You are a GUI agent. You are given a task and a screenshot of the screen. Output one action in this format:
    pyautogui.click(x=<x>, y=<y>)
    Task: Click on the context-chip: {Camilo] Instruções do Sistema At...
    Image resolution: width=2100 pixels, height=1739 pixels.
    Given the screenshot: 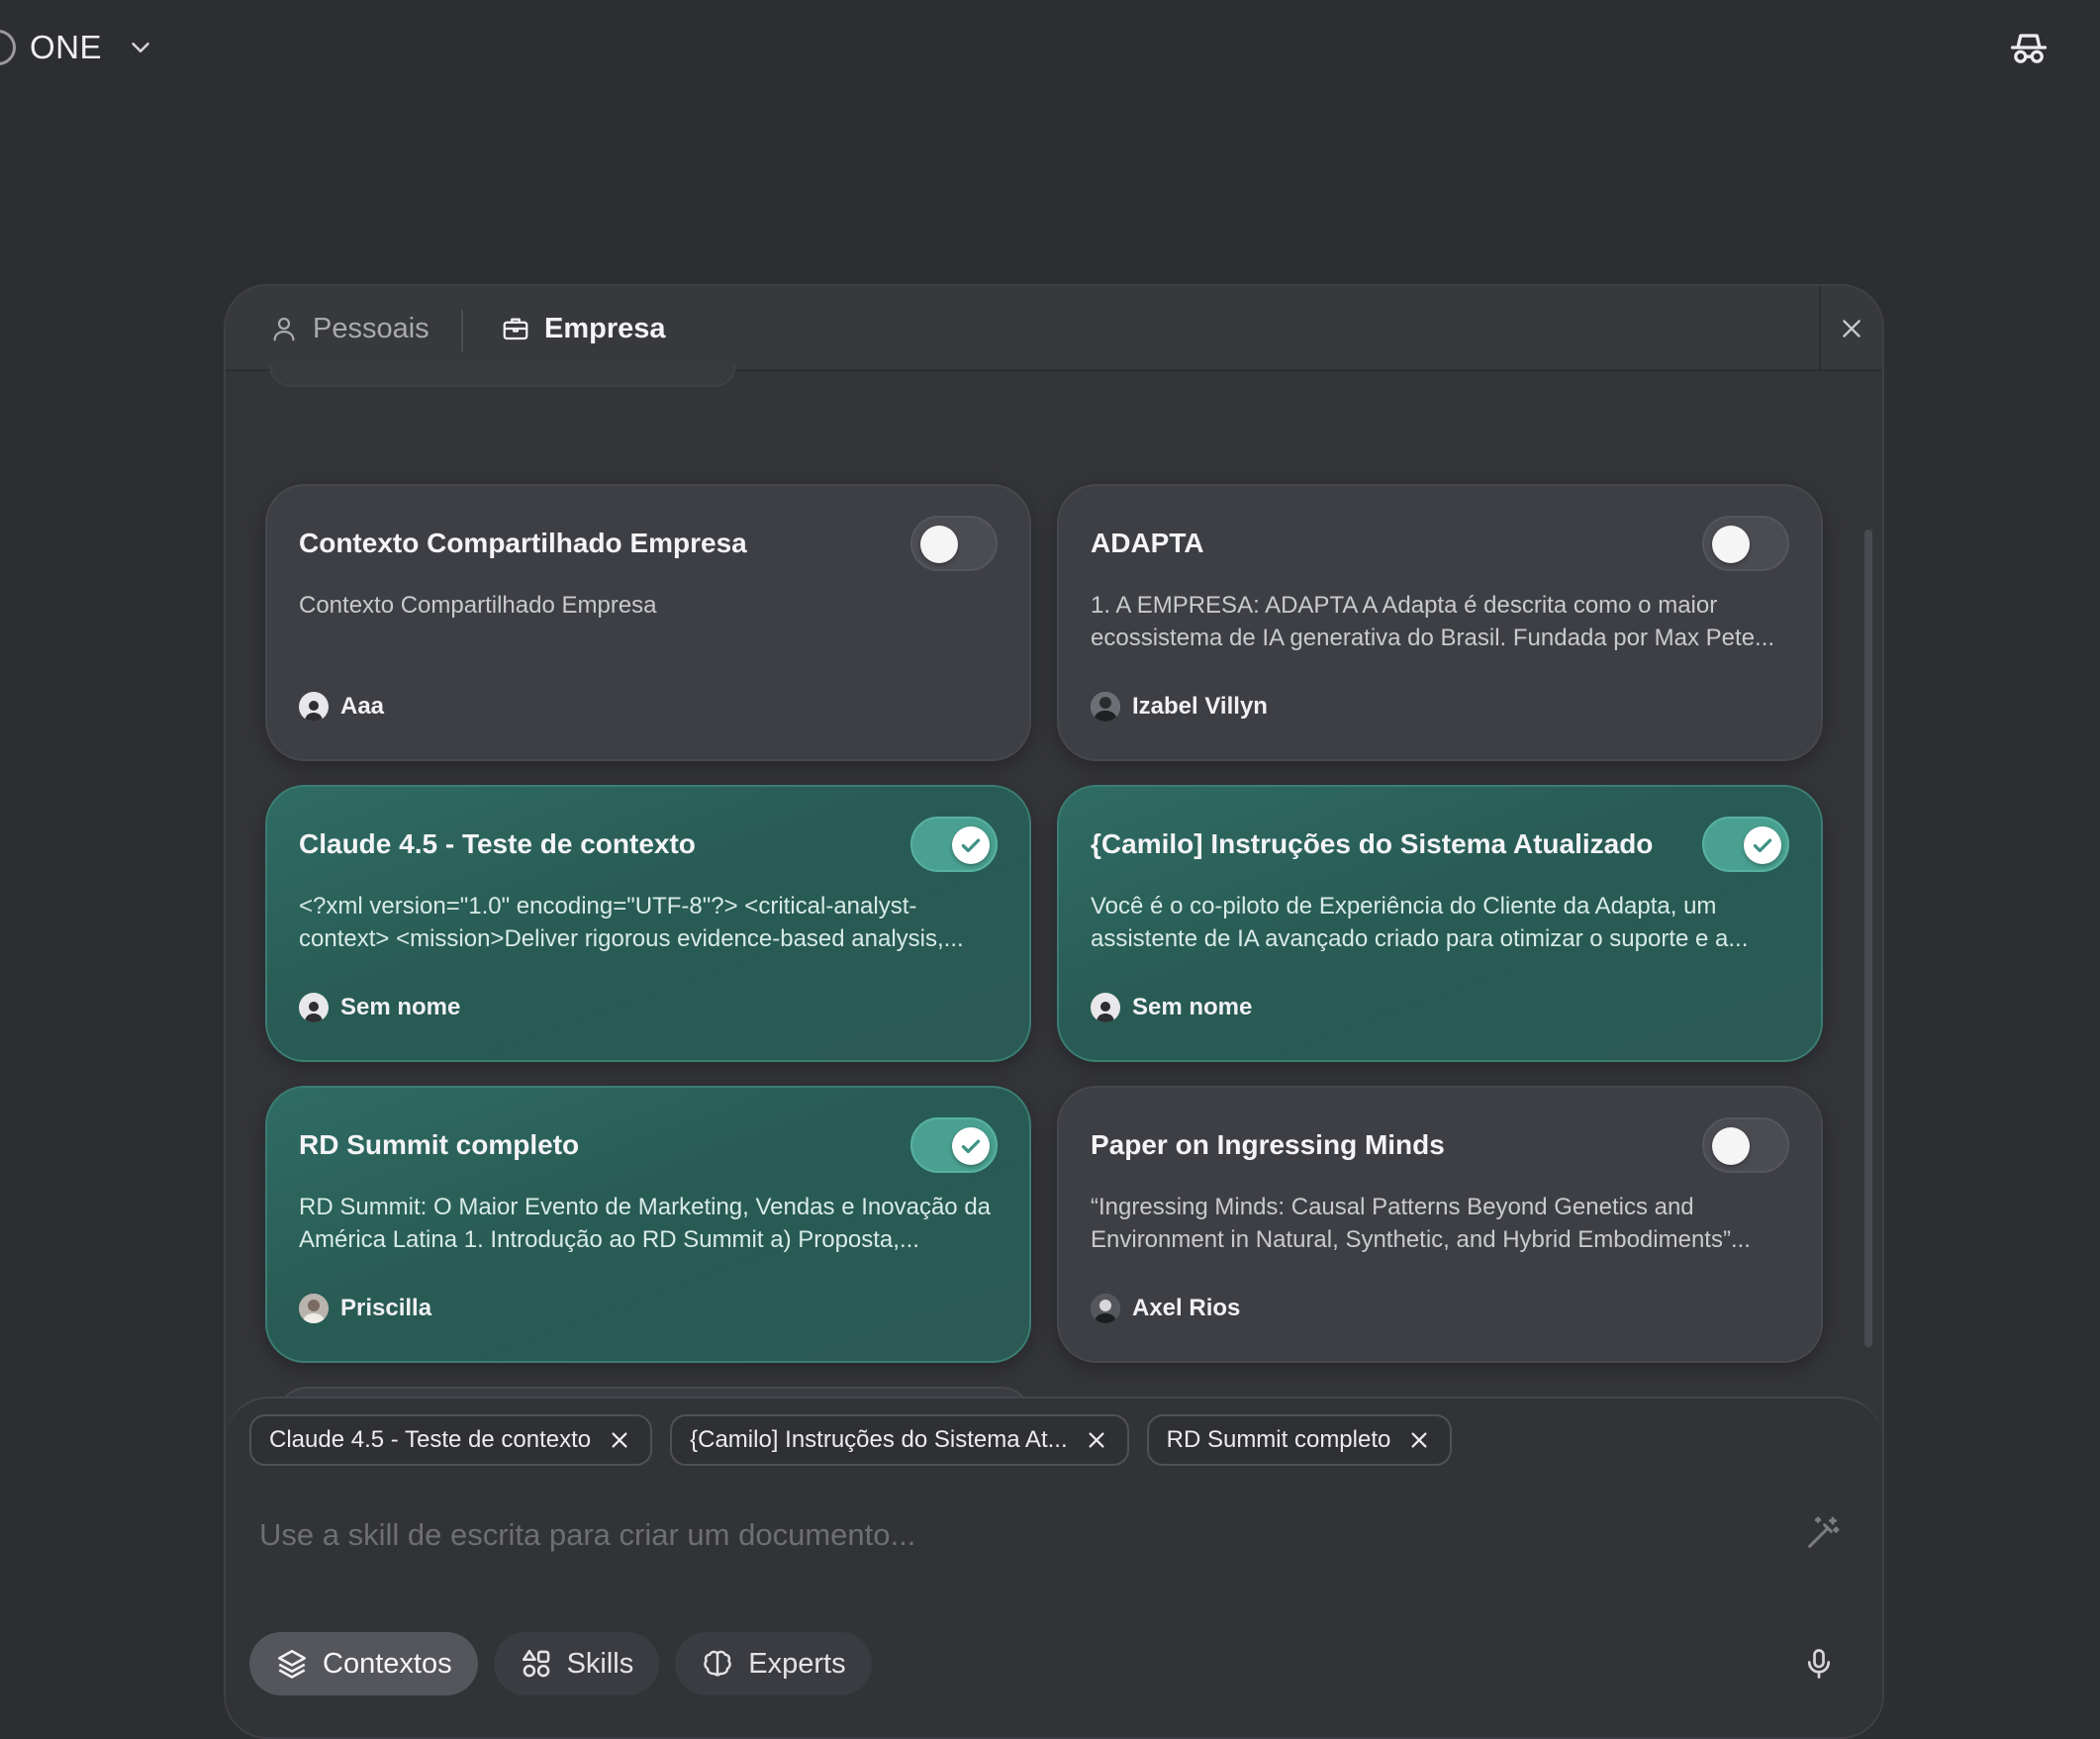 What is the action you would take?
    pyautogui.click(x=900, y=1440)
    